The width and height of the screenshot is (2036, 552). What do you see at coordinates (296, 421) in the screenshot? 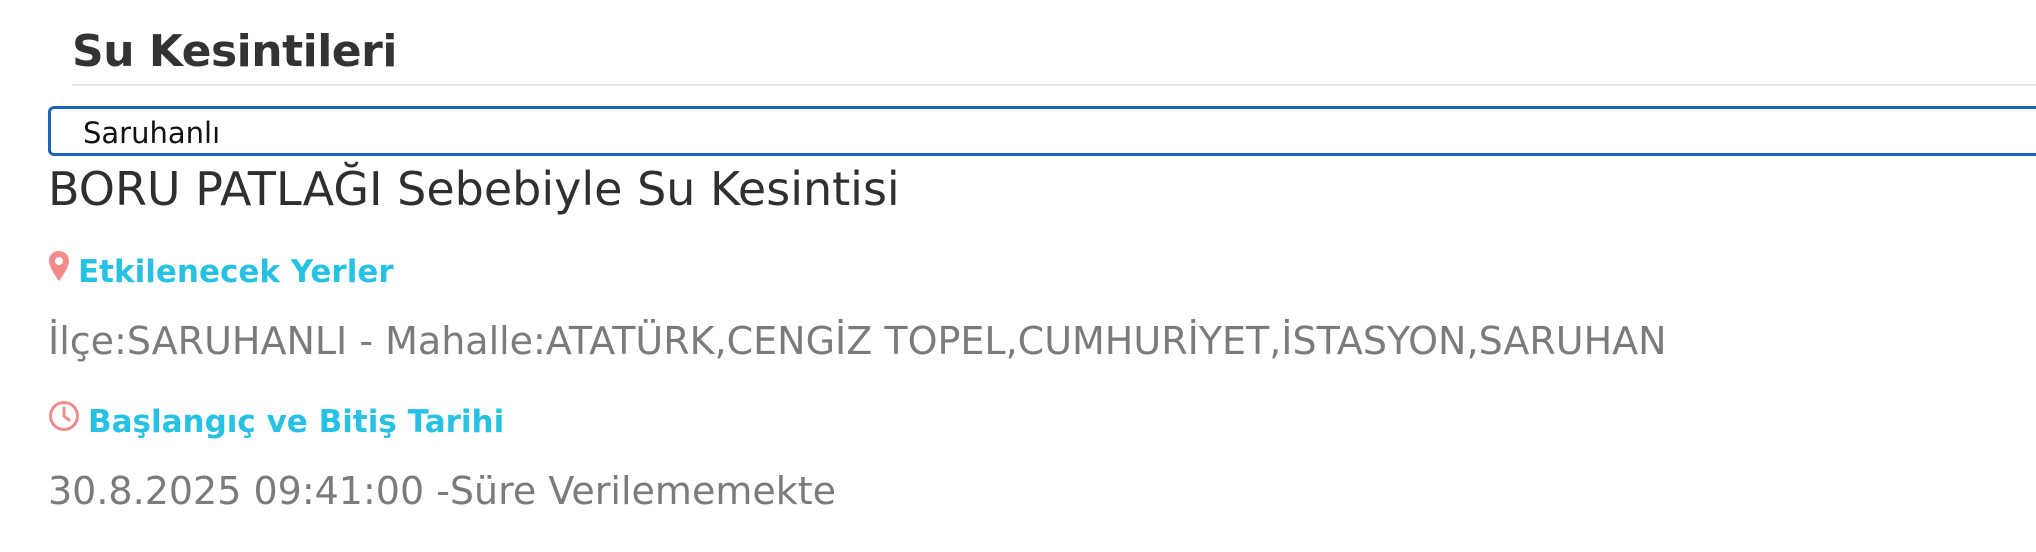
I see `date-range-heading-label: Başlangıç ve Bitiş Tarihi` at bounding box center [296, 421].